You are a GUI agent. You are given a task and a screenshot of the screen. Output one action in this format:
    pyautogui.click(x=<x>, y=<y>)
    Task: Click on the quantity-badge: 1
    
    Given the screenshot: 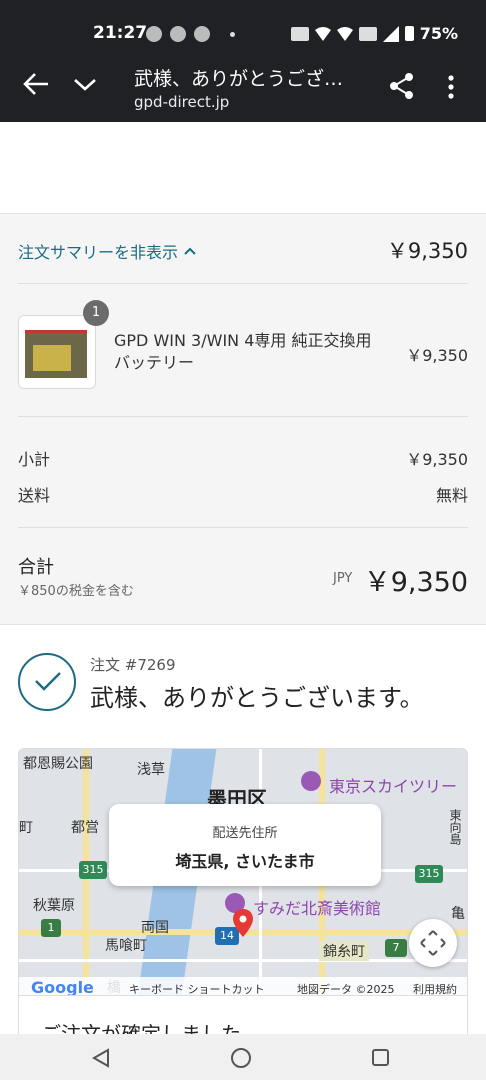 What is the action you would take?
    pyautogui.click(x=96, y=313)
    